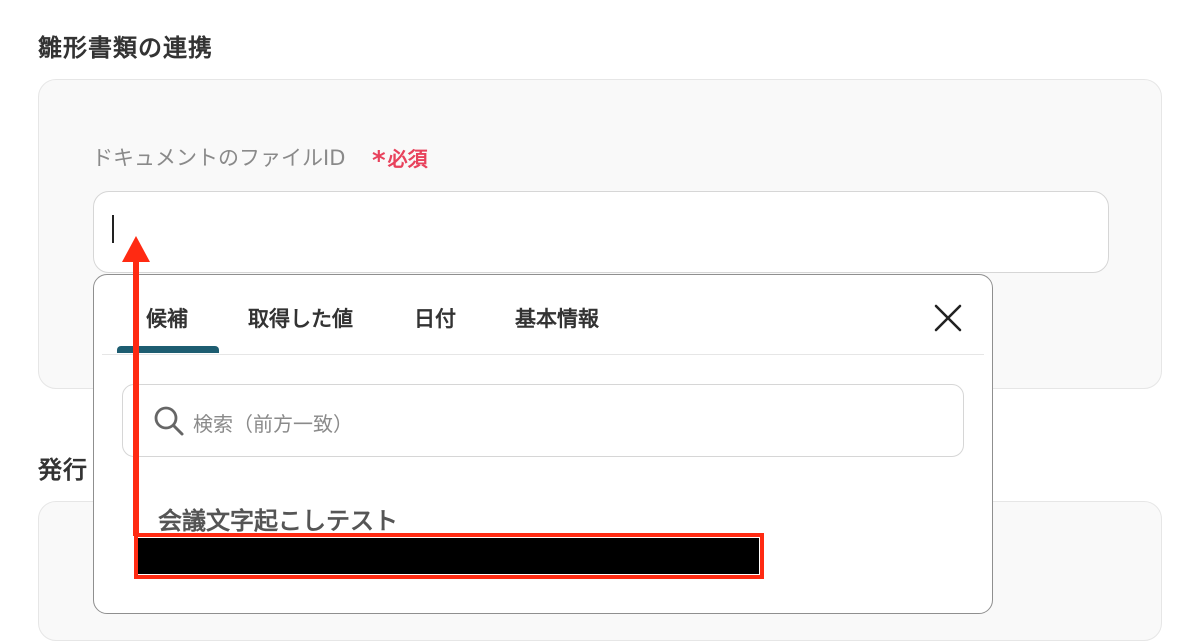  I want to click on search-placeholder: 検索（前方一致）, so click(273, 424).